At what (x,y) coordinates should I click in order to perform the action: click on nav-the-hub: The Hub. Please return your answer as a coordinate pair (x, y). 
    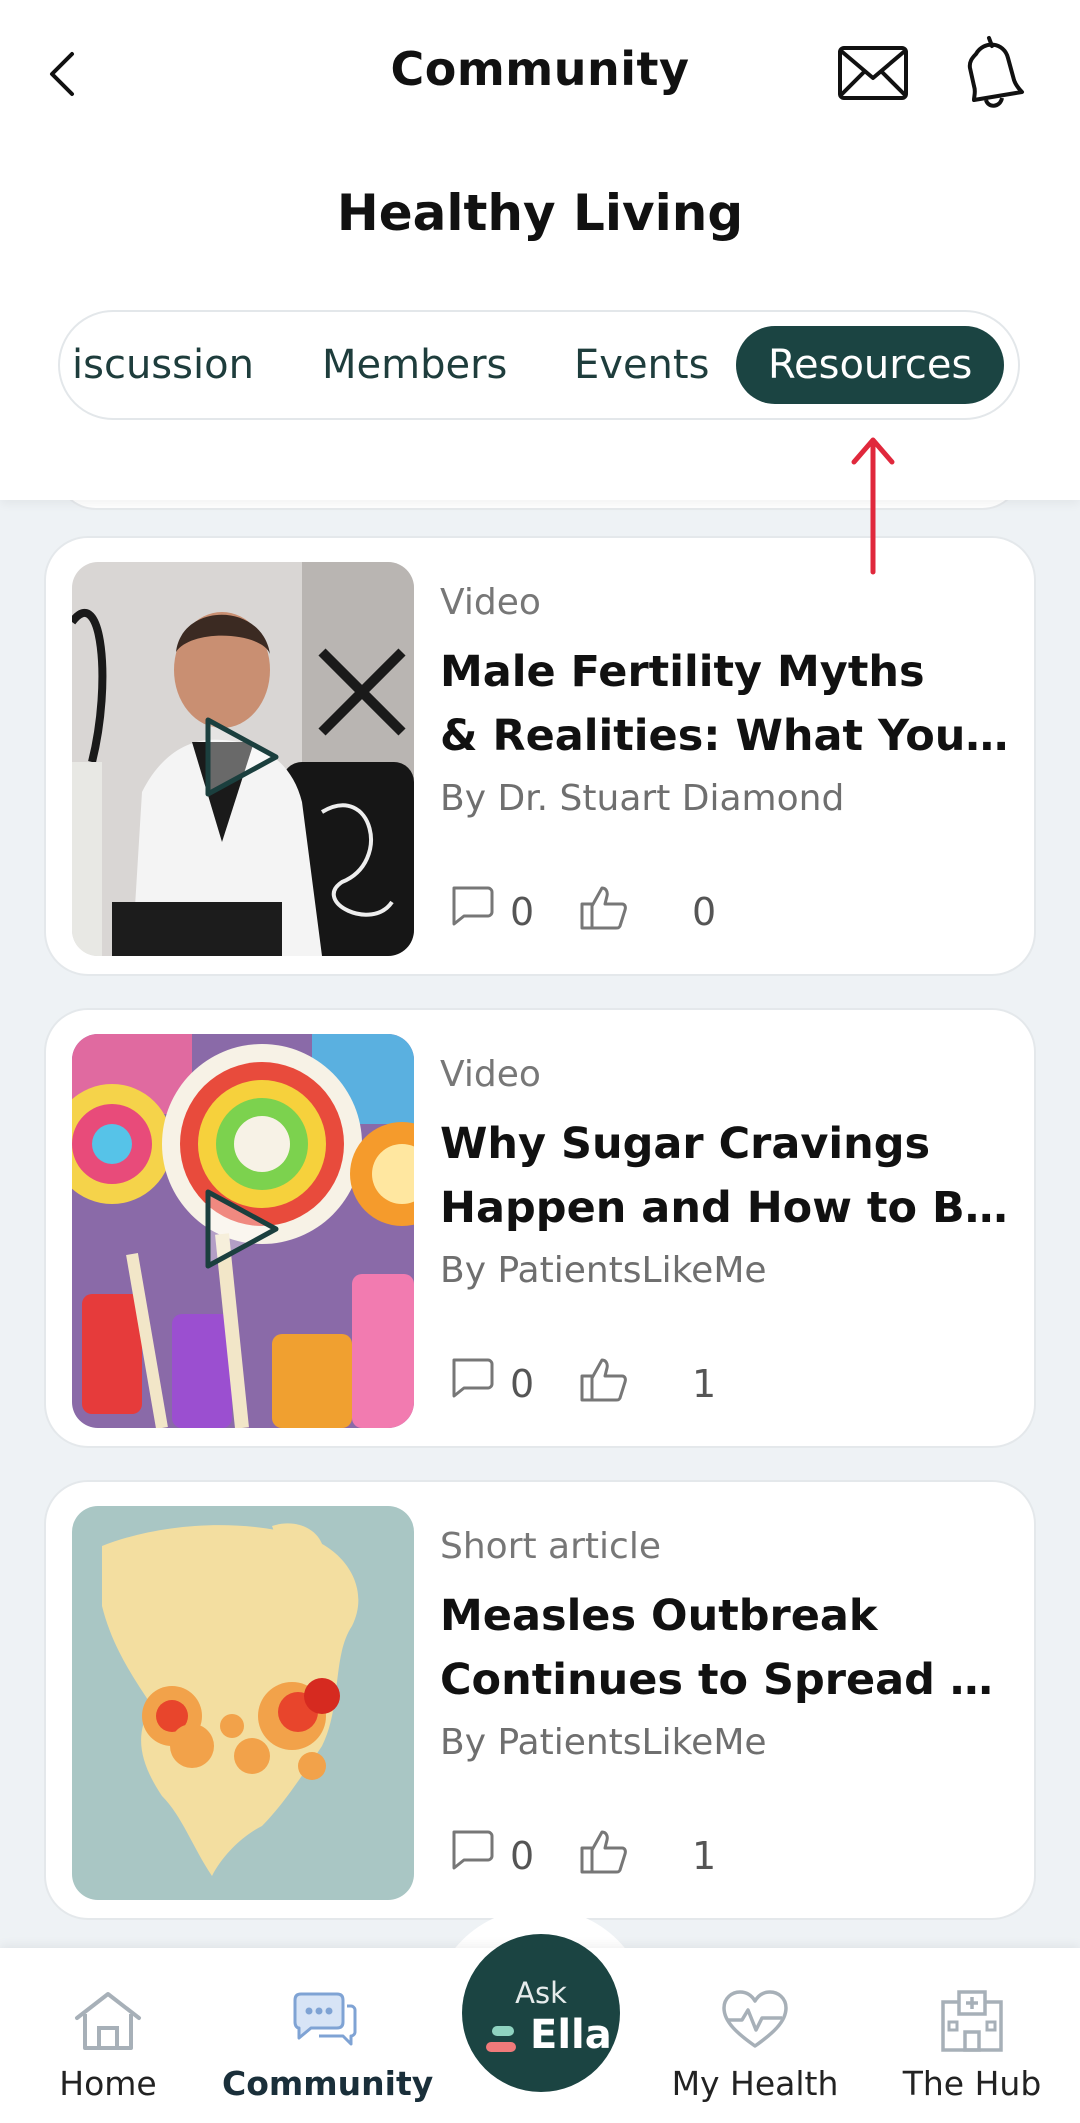
    Looking at the image, I should click on (972, 2045).